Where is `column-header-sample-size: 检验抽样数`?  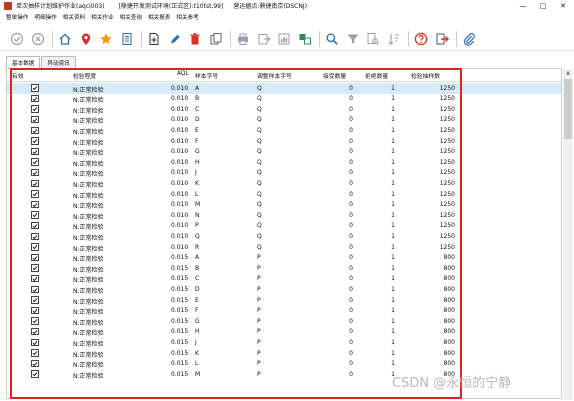 column-header-sample-size: 检验抽样数 is located at coordinates (425, 75).